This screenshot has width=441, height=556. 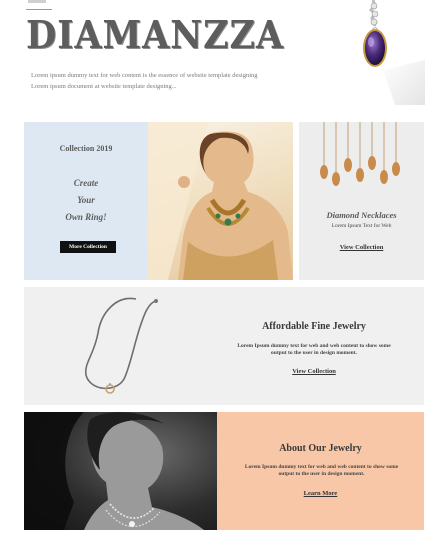 What do you see at coordinates (155, 35) in the screenshot?
I see `brand-logo: DIAMANZZA` at bounding box center [155, 35].